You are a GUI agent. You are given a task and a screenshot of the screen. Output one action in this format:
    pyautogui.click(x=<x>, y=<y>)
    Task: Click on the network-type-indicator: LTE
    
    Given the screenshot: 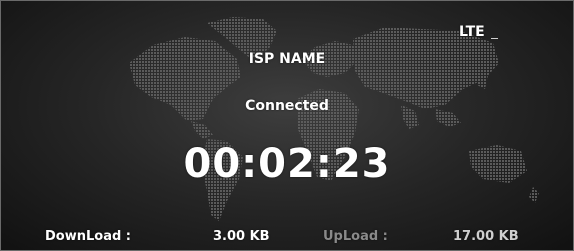 What is the action you would take?
    pyautogui.click(x=472, y=32)
    